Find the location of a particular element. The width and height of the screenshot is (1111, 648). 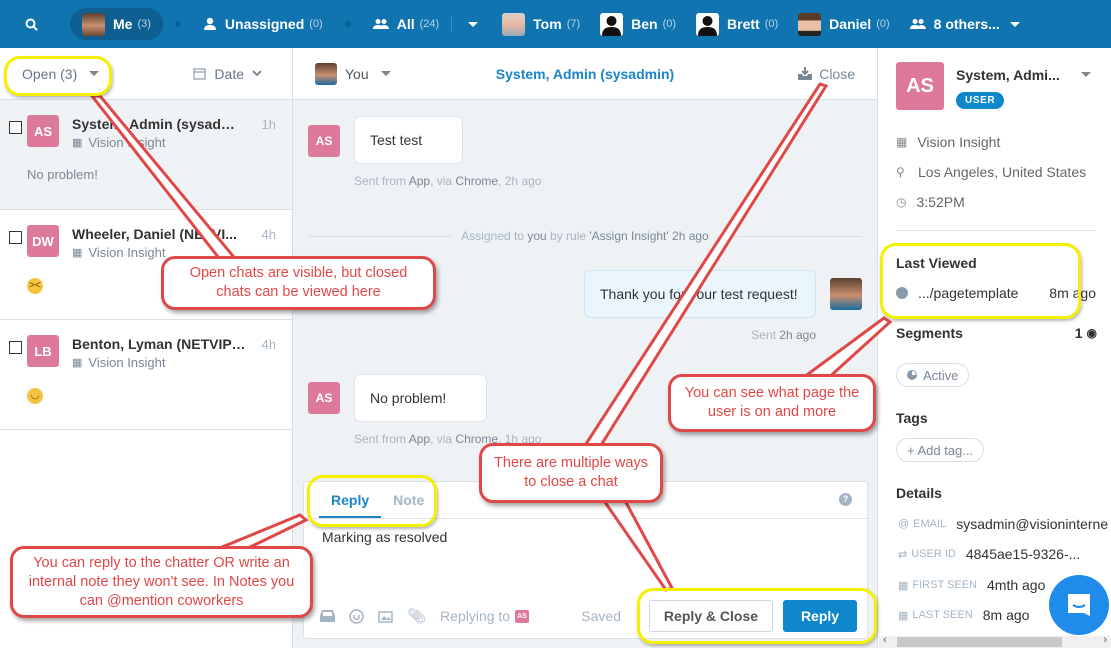

search-icon is located at coordinates (31, 24).